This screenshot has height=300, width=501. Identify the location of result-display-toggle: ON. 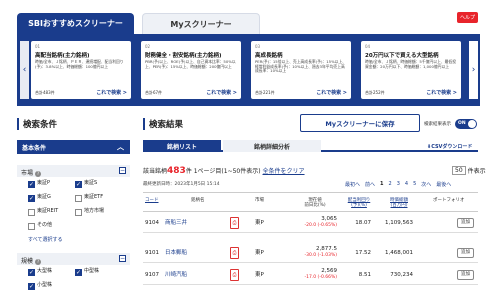
(466, 124).